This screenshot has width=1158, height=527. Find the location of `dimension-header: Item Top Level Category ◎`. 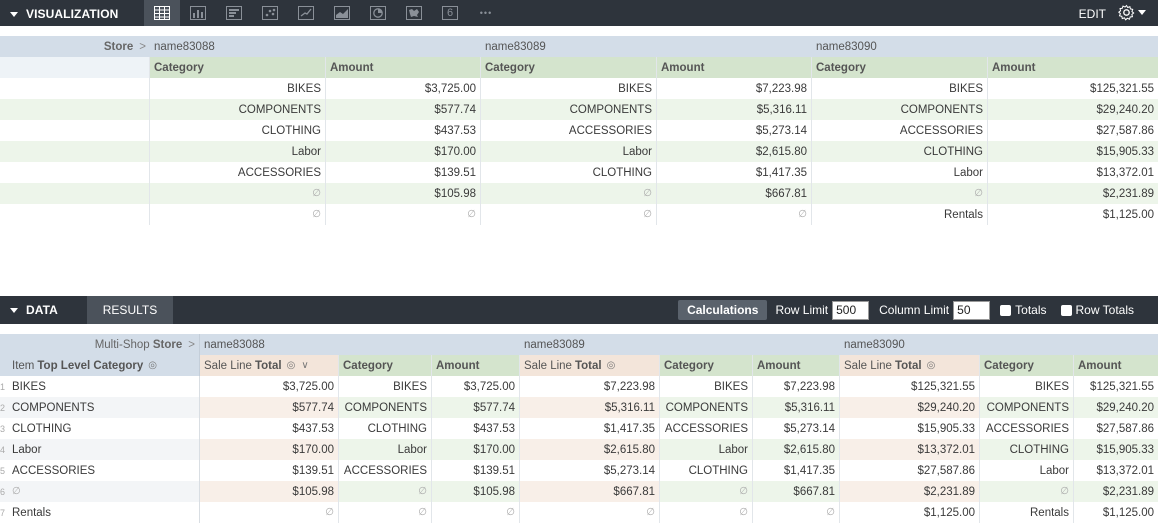

dimension-header: Item Top Level Category ◎ is located at coordinates (100, 365).